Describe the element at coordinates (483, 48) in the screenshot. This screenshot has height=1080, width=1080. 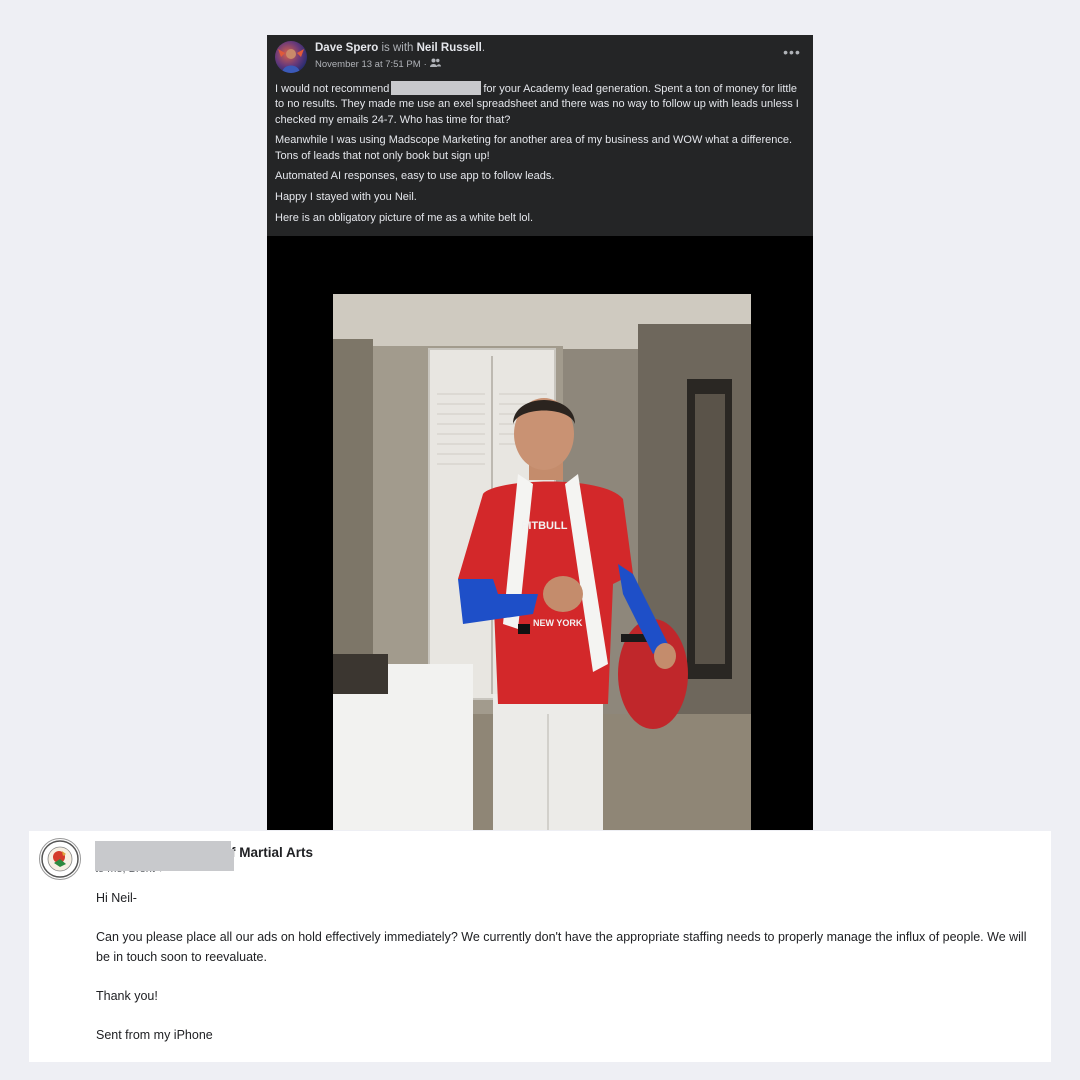
I see `period: .` at that location.